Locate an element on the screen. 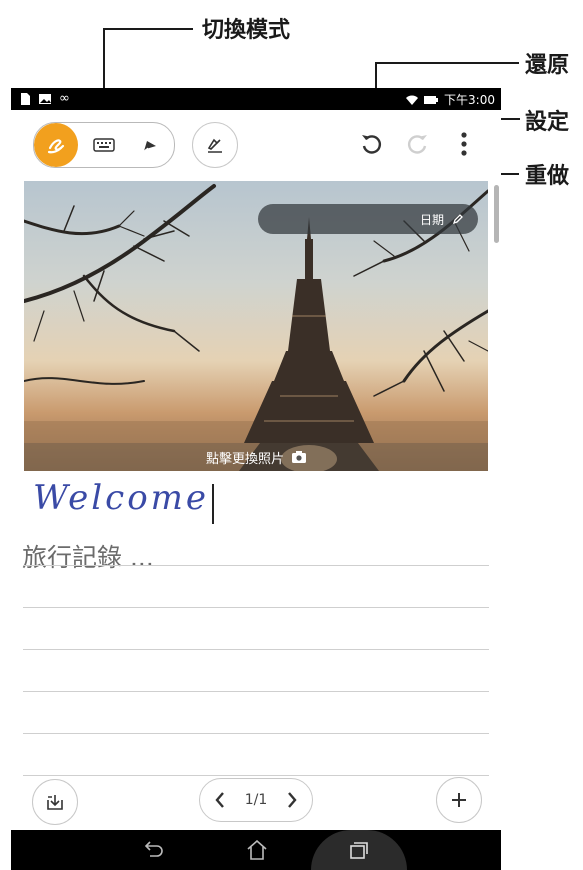  recent-apps-button is located at coordinates (359, 850).